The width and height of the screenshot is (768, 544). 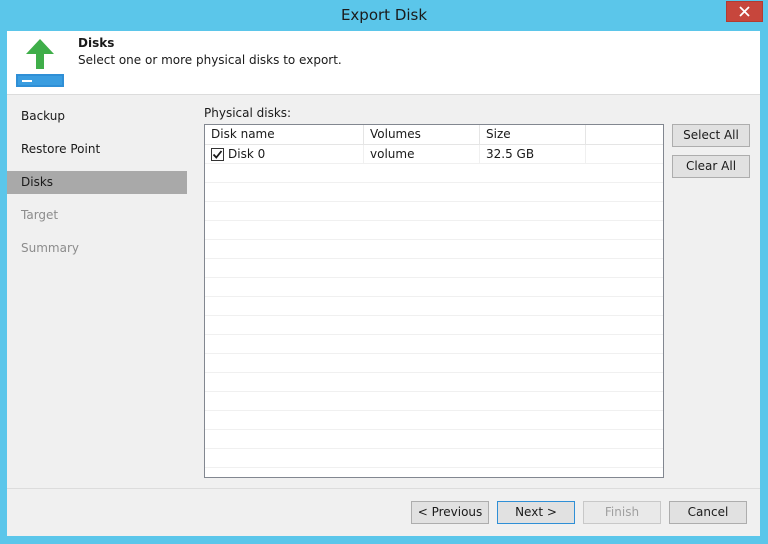 What do you see at coordinates (533, 135) in the screenshot?
I see `column-header-size: Size` at bounding box center [533, 135].